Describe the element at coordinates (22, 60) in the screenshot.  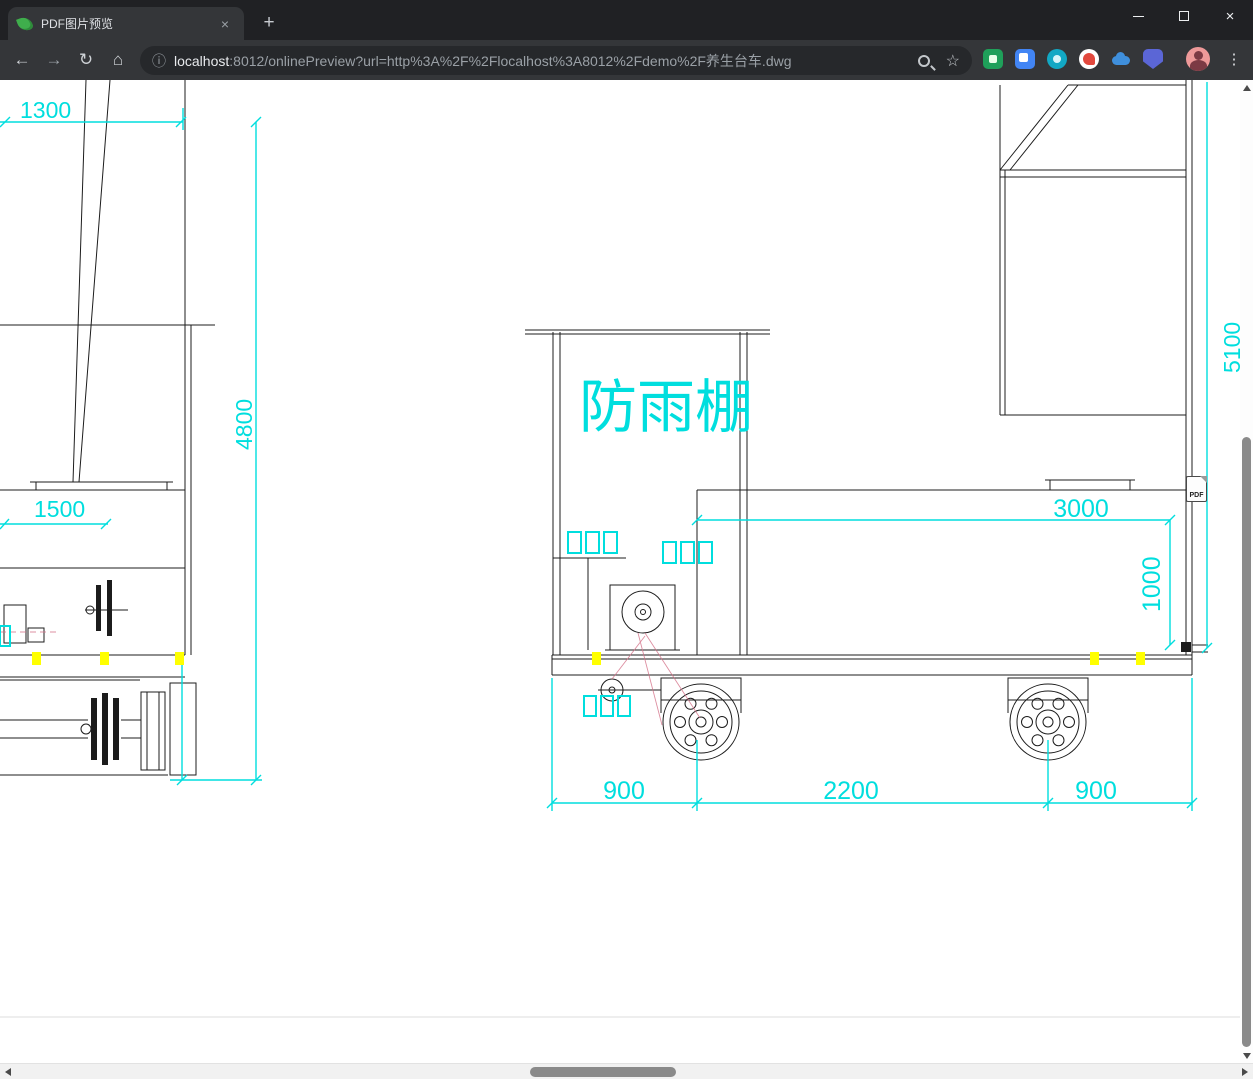
I see `back-button-icon: ←` at that location.